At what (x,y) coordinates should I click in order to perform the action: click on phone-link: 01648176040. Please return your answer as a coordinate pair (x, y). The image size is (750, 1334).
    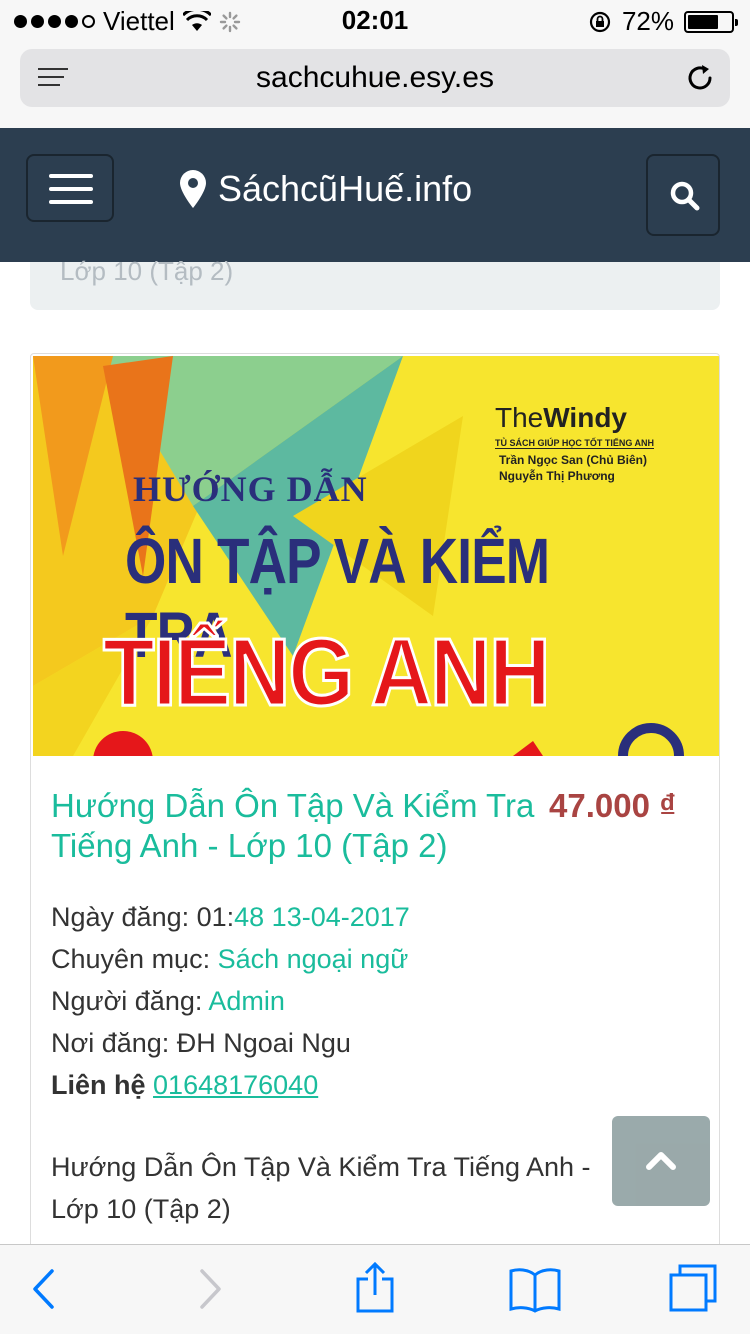
    Looking at the image, I should click on (235, 1085).